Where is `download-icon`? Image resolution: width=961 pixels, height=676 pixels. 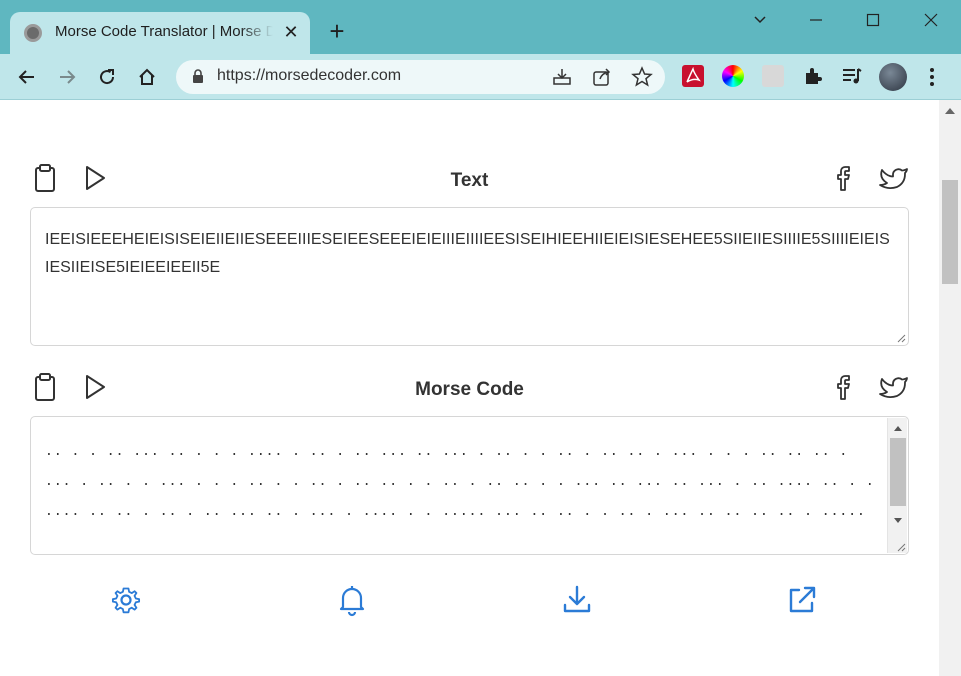 download-icon is located at coordinates (577, 600).